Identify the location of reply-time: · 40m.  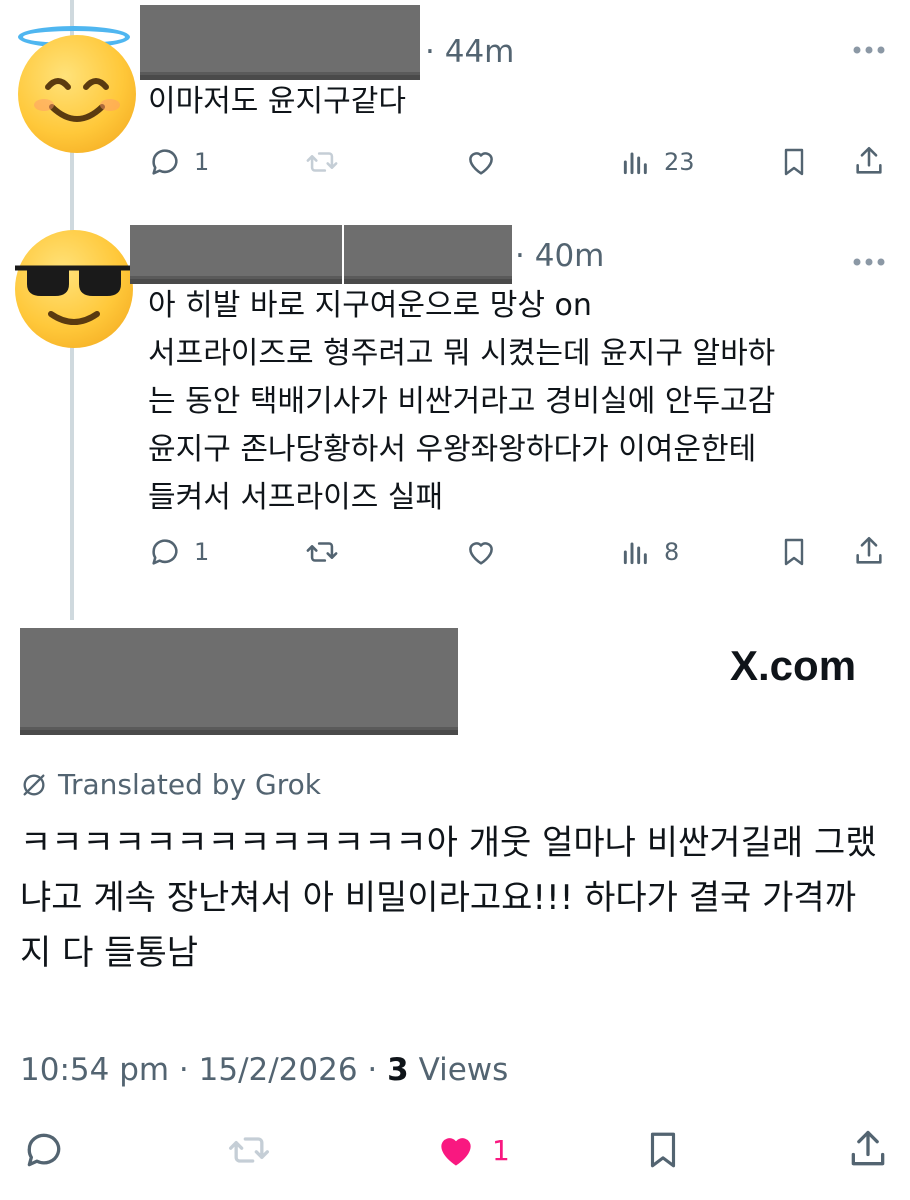
(560, 256).